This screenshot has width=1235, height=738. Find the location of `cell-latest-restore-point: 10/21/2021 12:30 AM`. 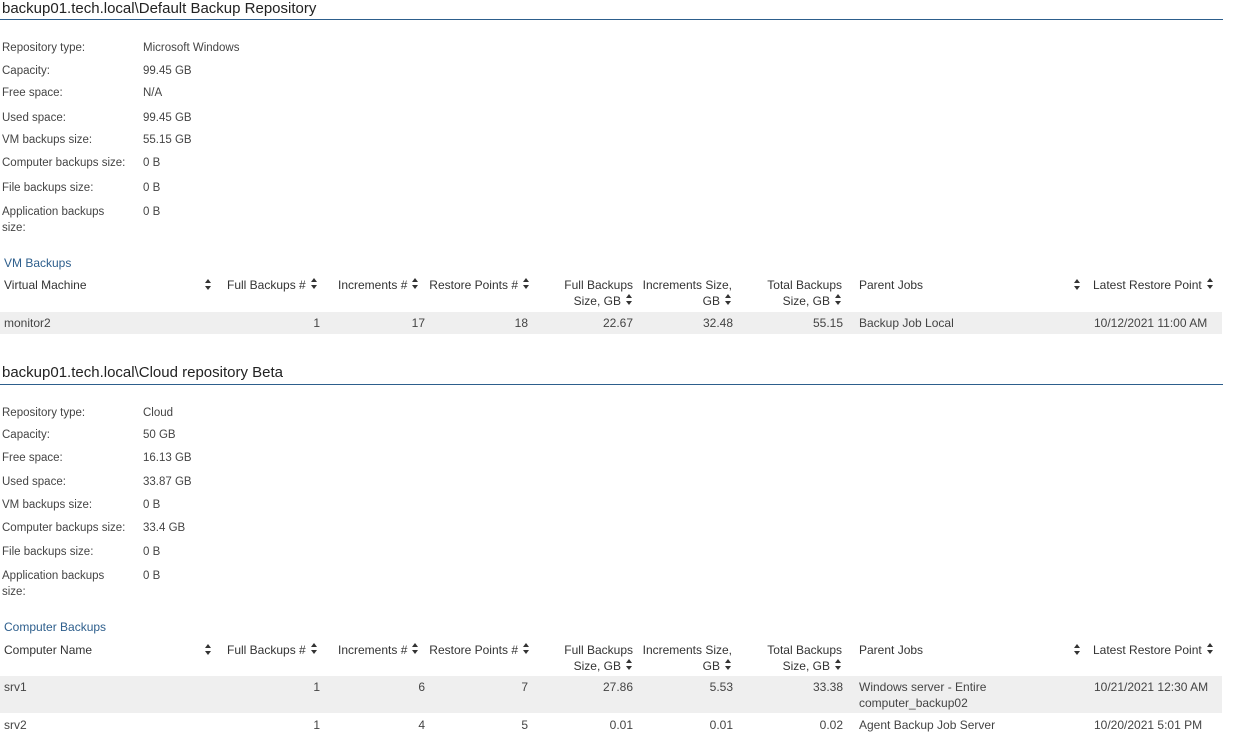

cell-latest-restore-point: 10/21/2021 12:30 AM is located at coordinates (1151, 687).